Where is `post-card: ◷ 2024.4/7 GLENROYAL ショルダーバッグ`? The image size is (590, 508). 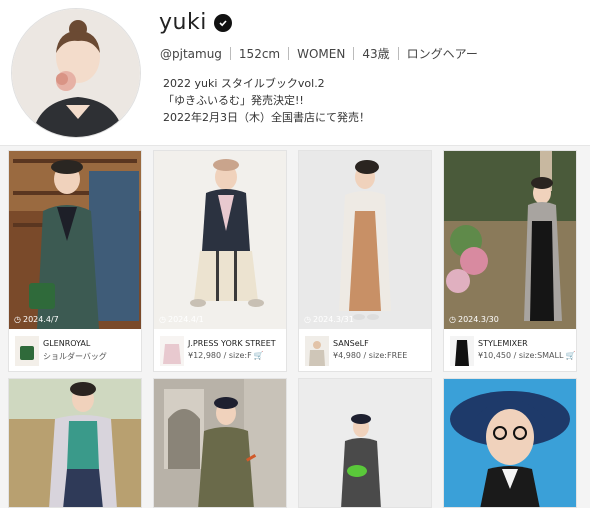 post-card: ◷ 2024.4/7 GLENROYAL ショルダーバッグ is located at coordinates (75, 261).